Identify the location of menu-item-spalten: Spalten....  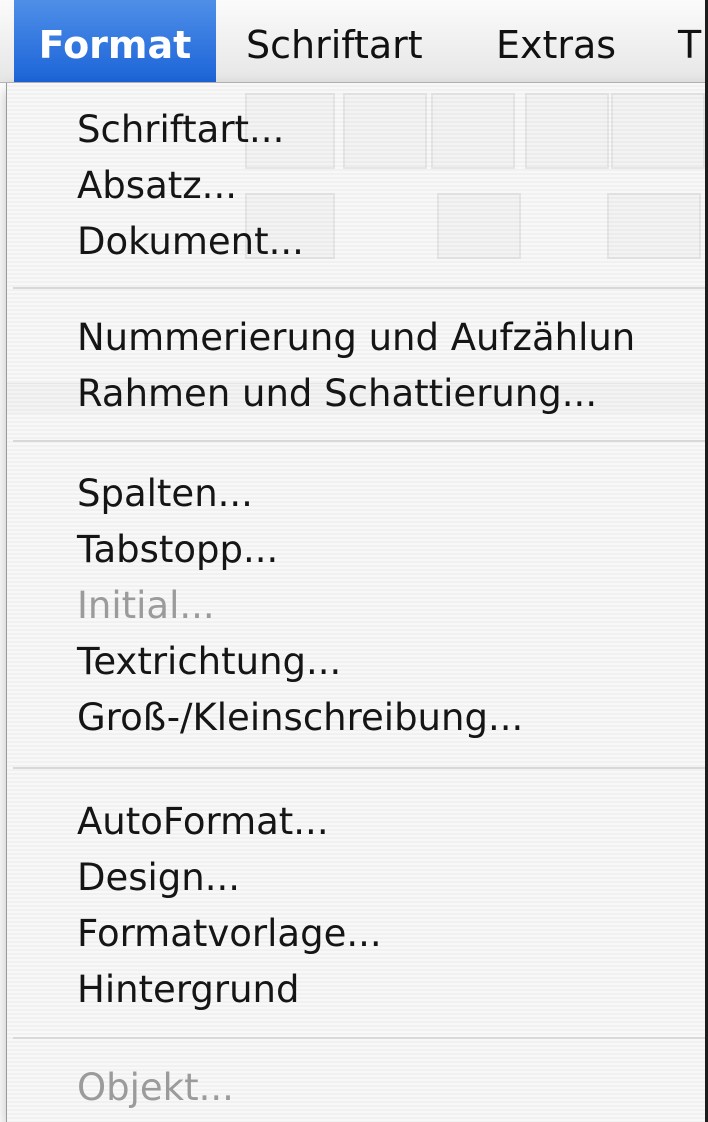
(165, 494).